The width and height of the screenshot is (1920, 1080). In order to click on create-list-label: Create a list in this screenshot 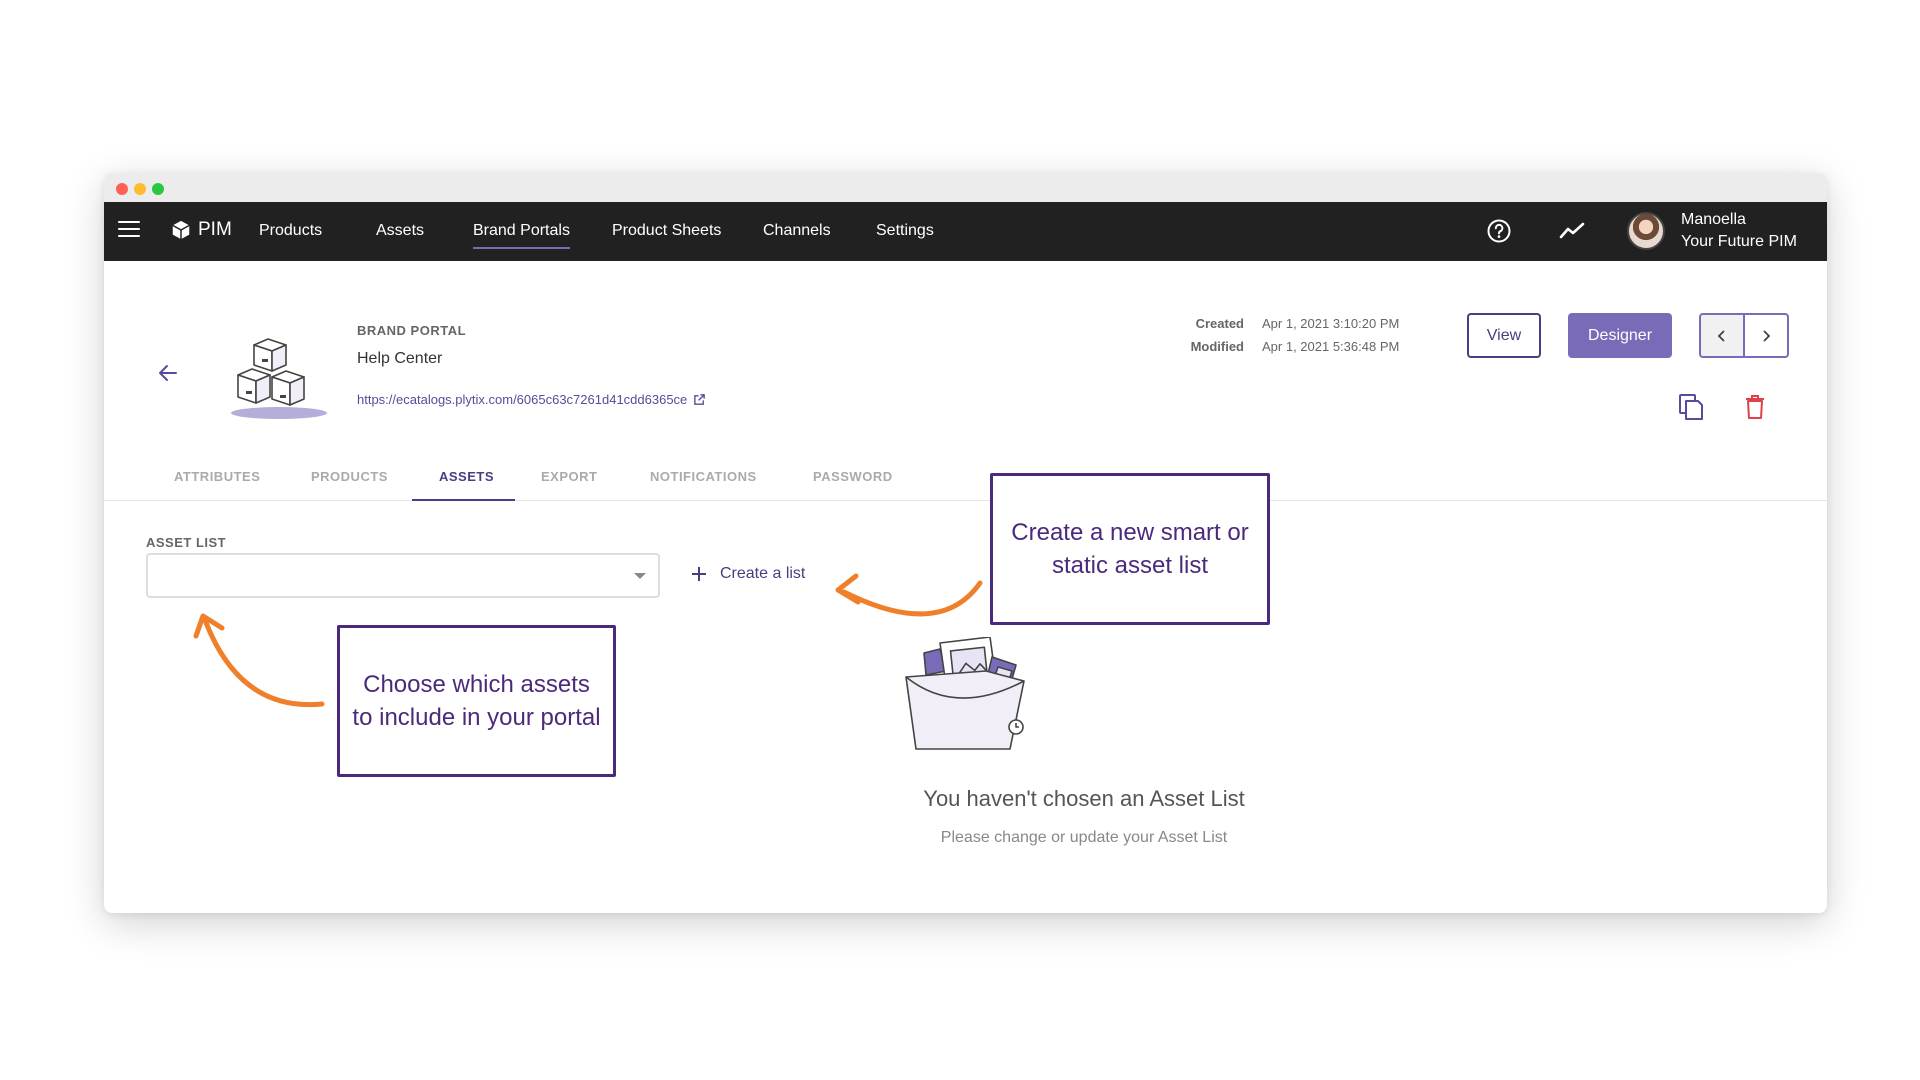, I will do `click(763, 573)`.